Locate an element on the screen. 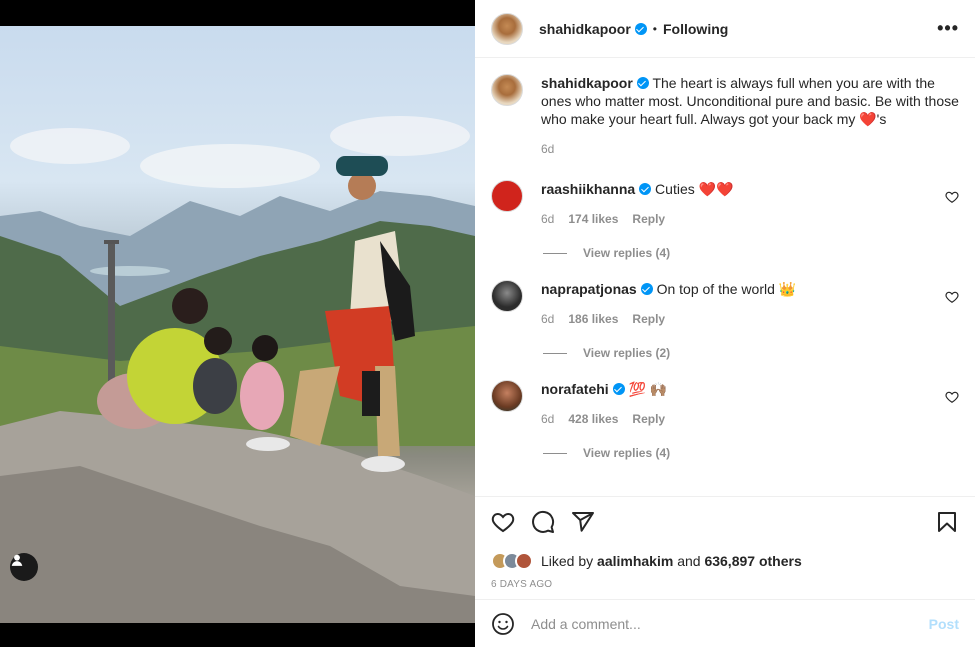 The image size is (975, 647). following-button: Following is located at coordinates (695, 29).